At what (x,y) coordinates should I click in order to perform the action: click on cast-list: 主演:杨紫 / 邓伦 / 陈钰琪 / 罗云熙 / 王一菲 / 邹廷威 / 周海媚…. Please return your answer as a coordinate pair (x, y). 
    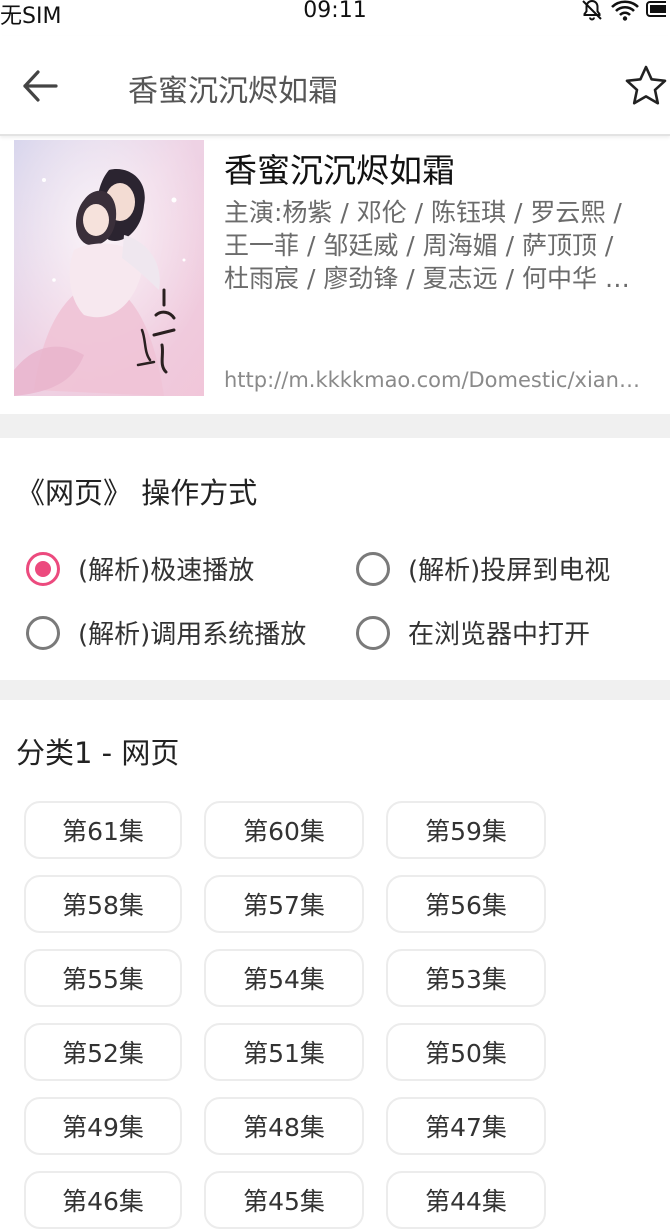
    Looking at the image, I should click on (447, 245).